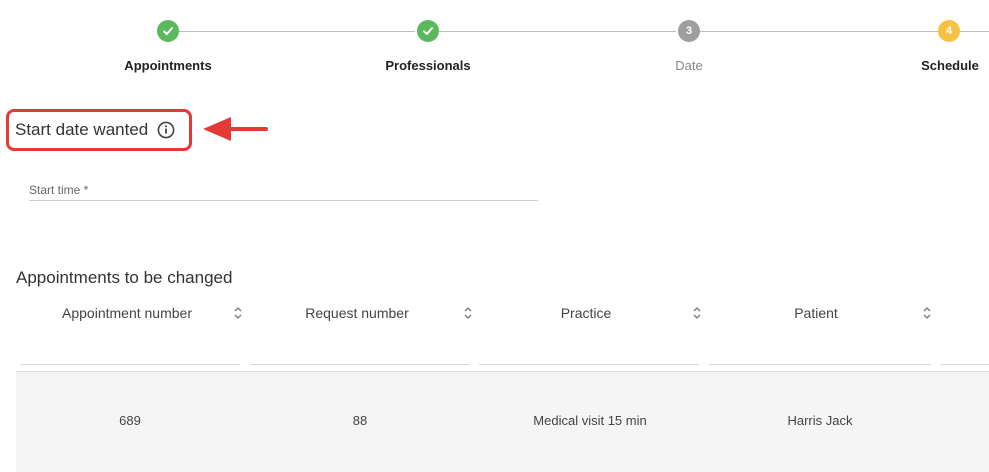  What do you see at coordinates (127, 313) in the screenshot?
I see `column-header-appointment-number: Appointment number` at bounding box center [127, 313].